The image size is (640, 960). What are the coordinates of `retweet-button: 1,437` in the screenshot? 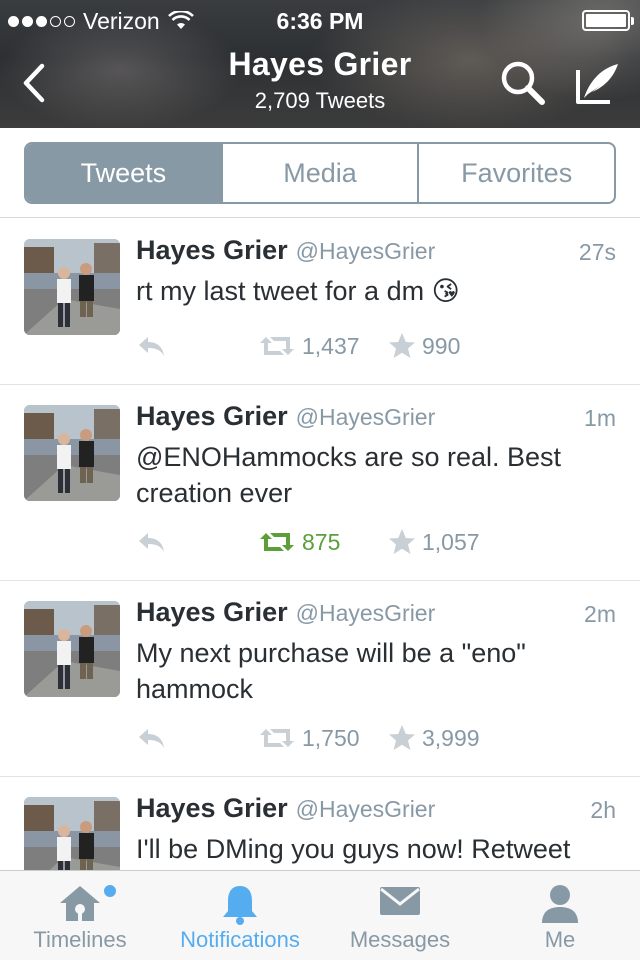 It's located at (309, 346).